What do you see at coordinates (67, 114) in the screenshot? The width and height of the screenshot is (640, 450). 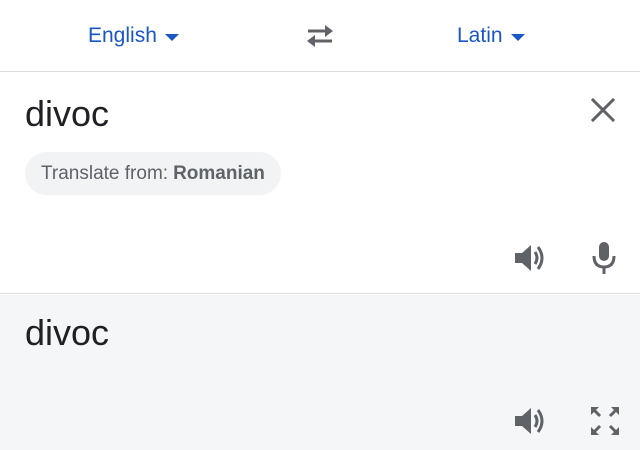 I see `source-text-input: divoc` at bounding box center [67, 114].